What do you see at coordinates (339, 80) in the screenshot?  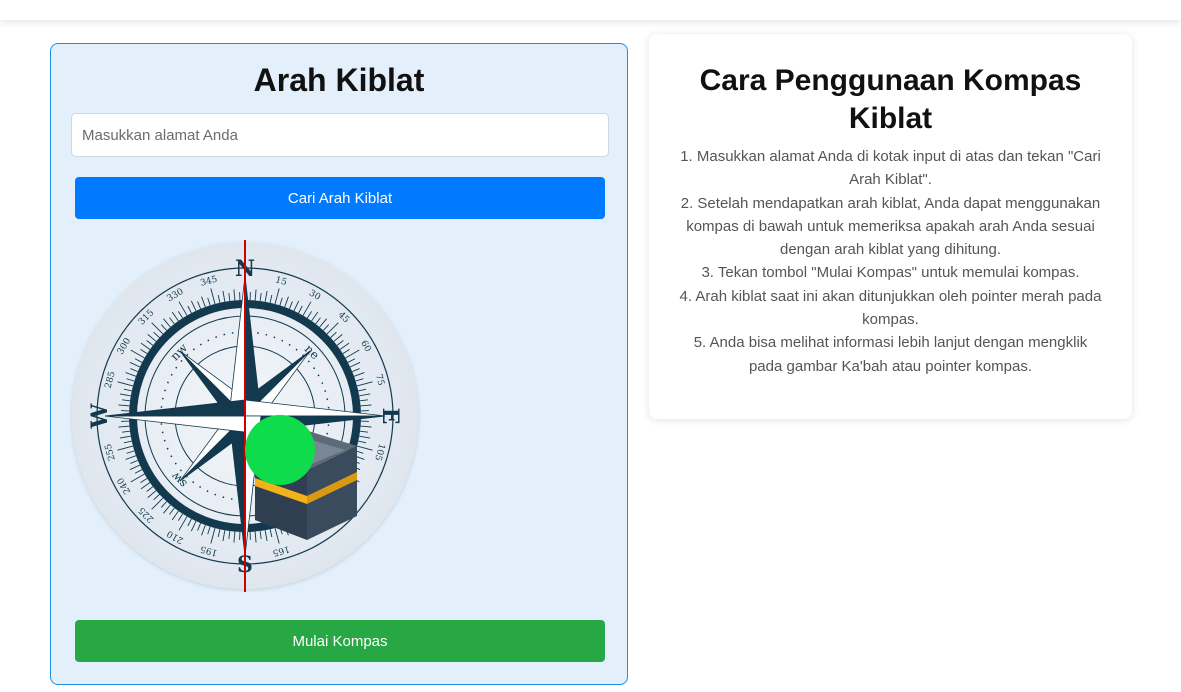 I see `qibla-title: Arah Kiblat` at bounding box center [339, 80].